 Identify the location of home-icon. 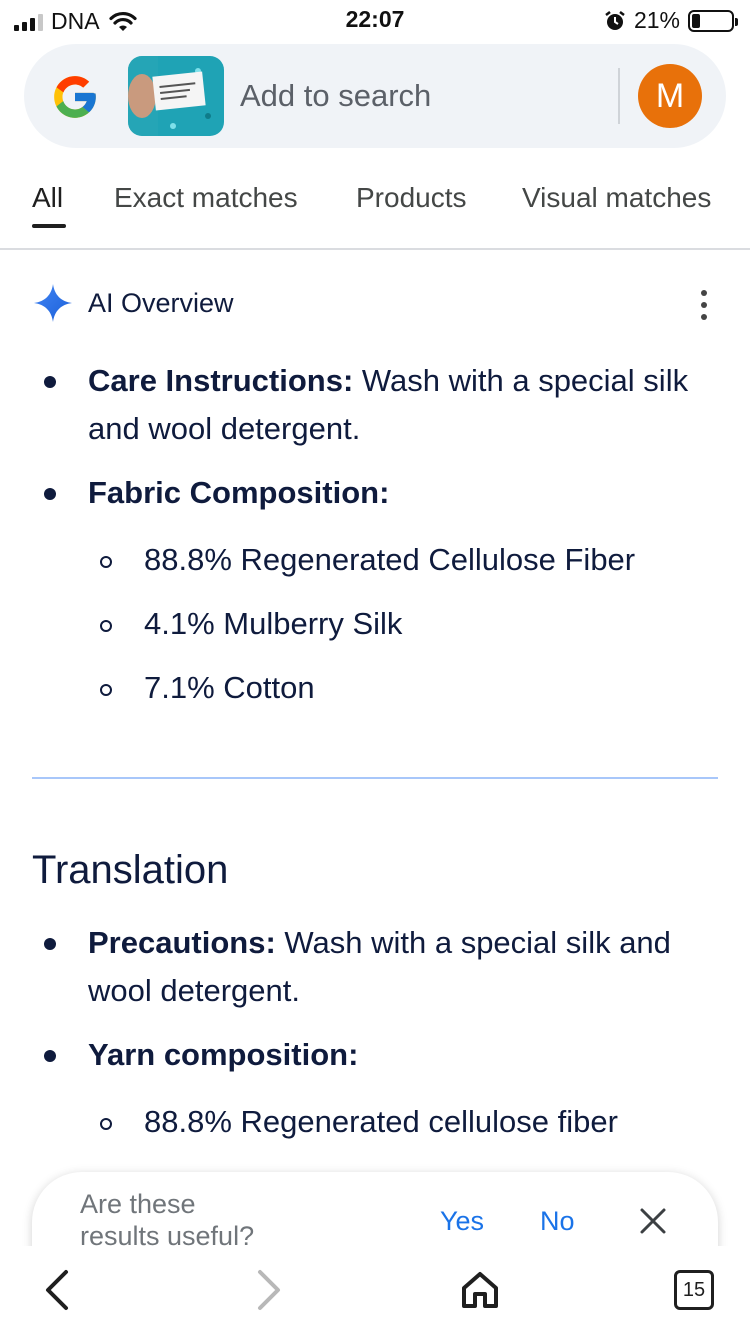
(480, 1290).